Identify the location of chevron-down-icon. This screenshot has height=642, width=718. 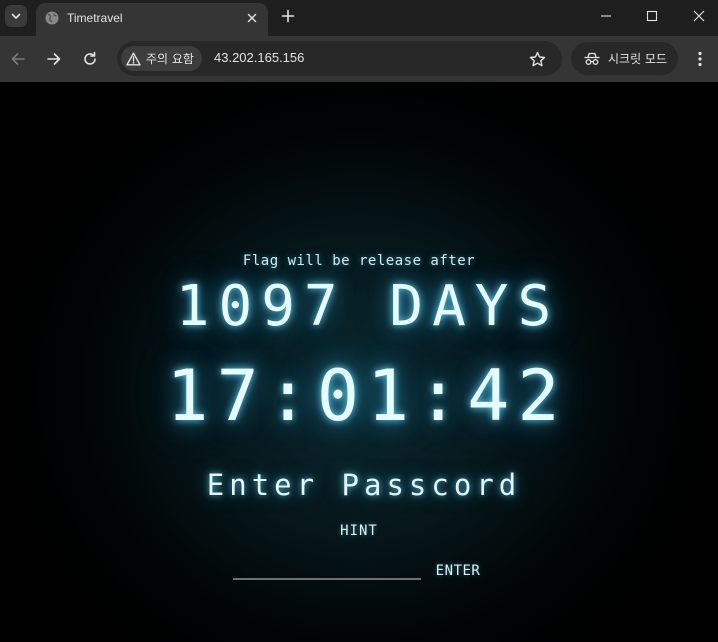
(16, 16).